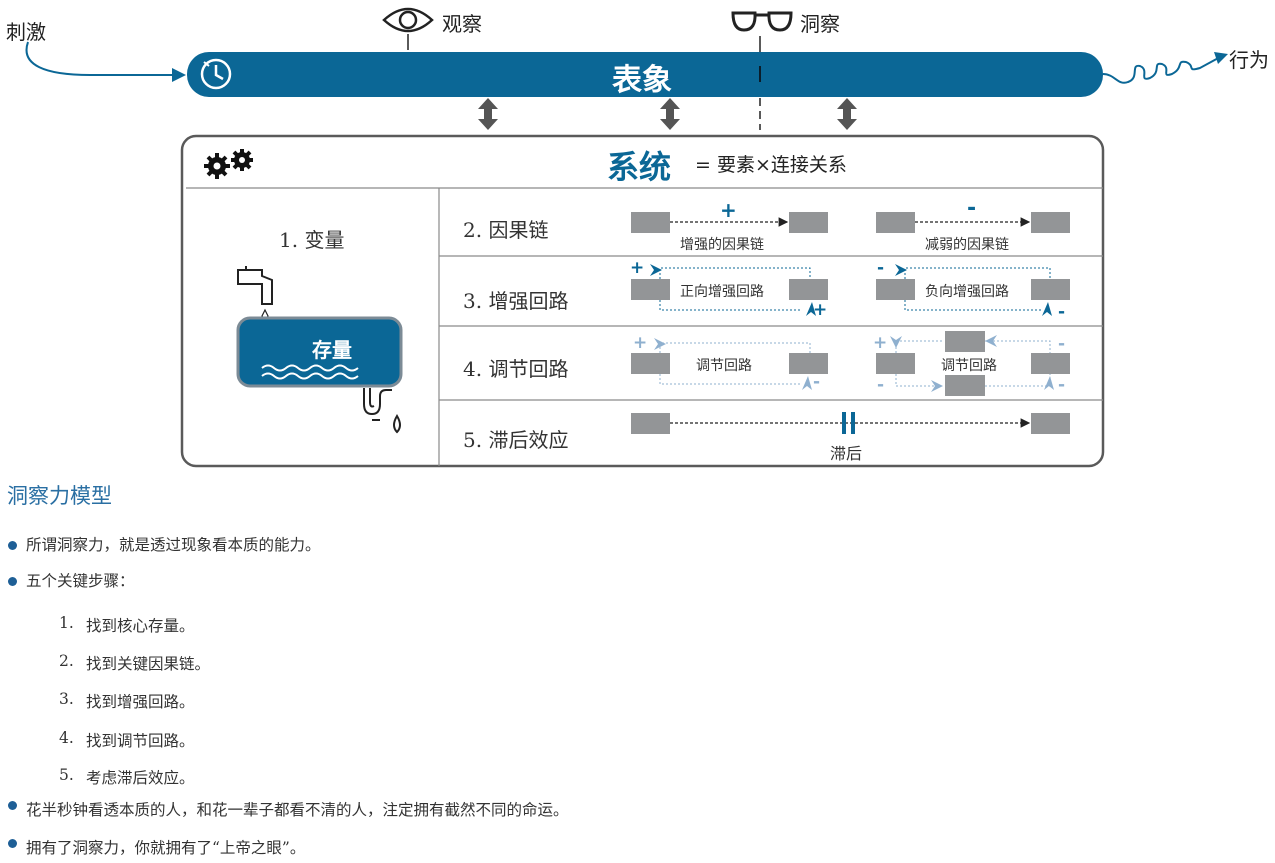 The image size is (1275, 863). Describe the element at coordinates (639, 167) in the screenshot. I see `system-title: 系统` at that location.